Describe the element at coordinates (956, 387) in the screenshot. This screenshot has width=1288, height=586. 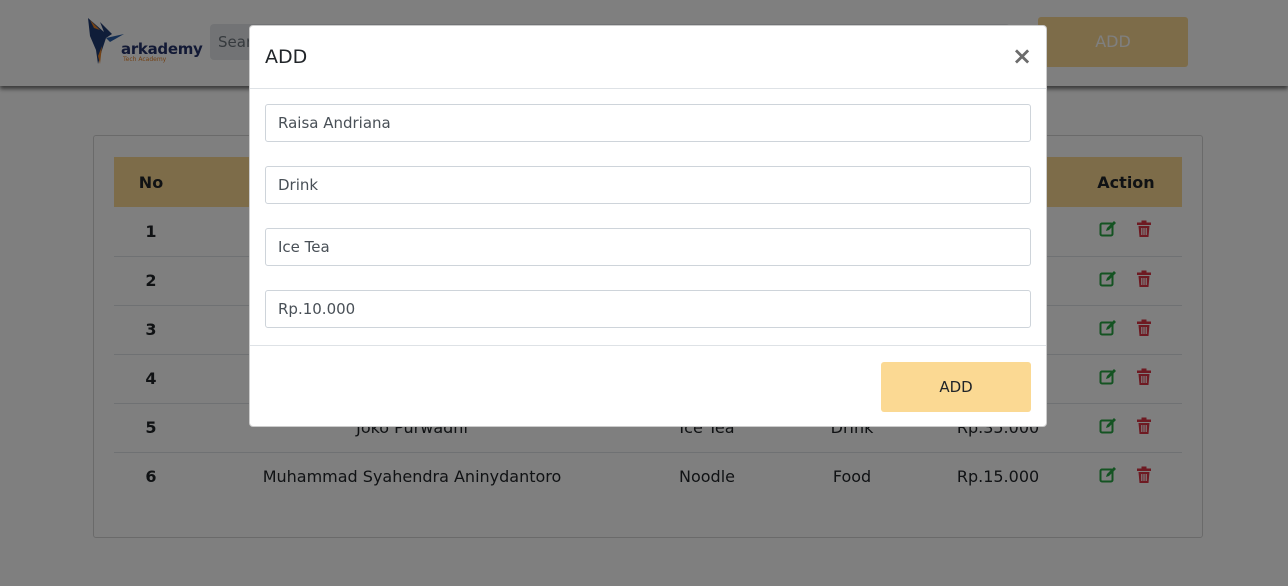
I see `modal-add-button: ADD` at that location.